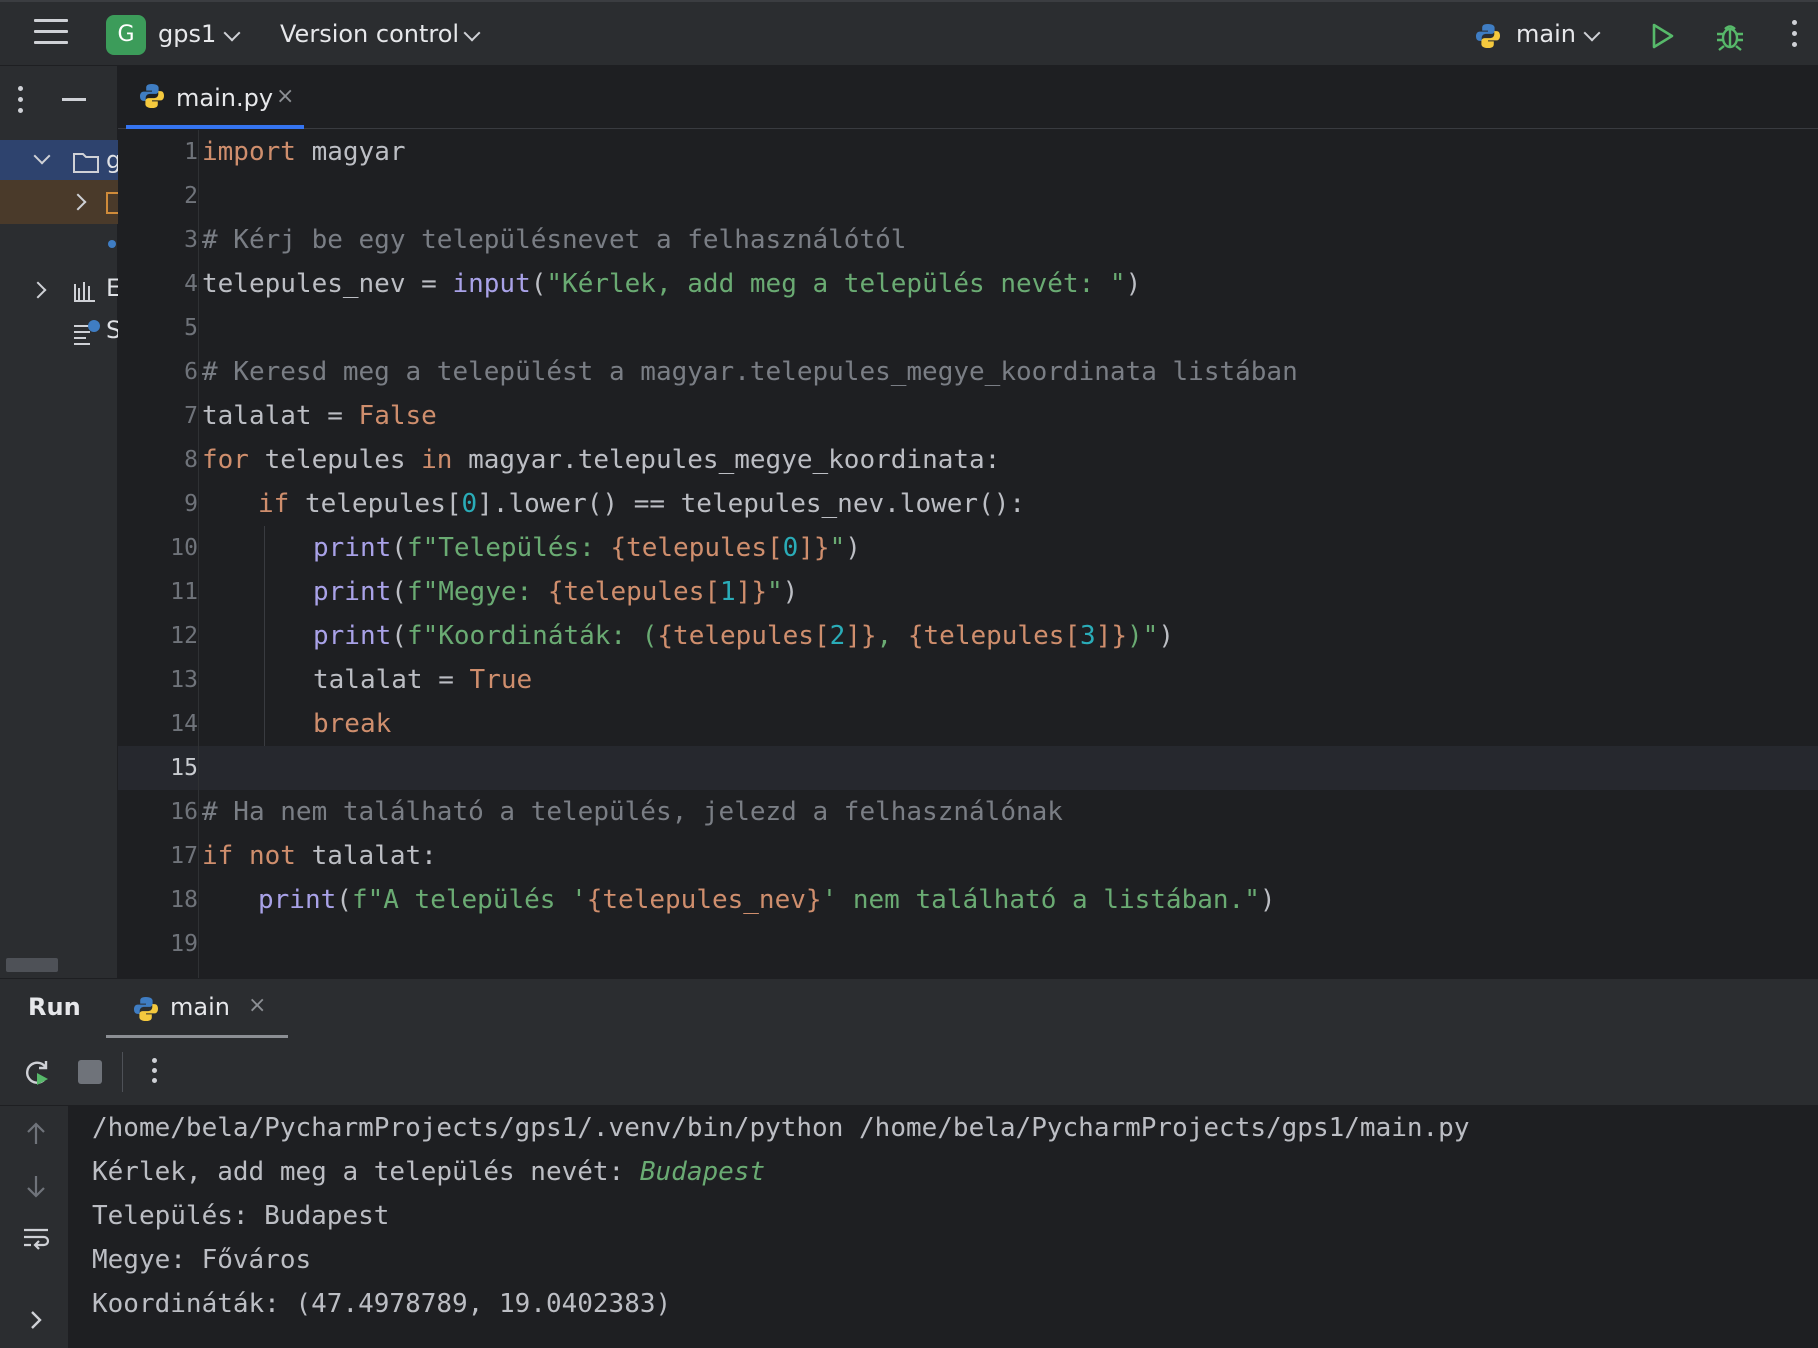  What do you see at coordinates (191, 328) in the screenshot?
I see `line-number: 5` at bounding box center [191, 328].